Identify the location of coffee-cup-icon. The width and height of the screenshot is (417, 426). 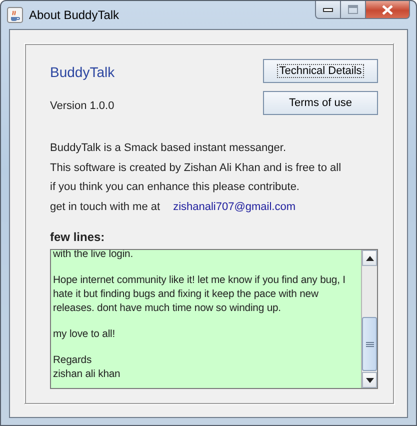
(15, 14).